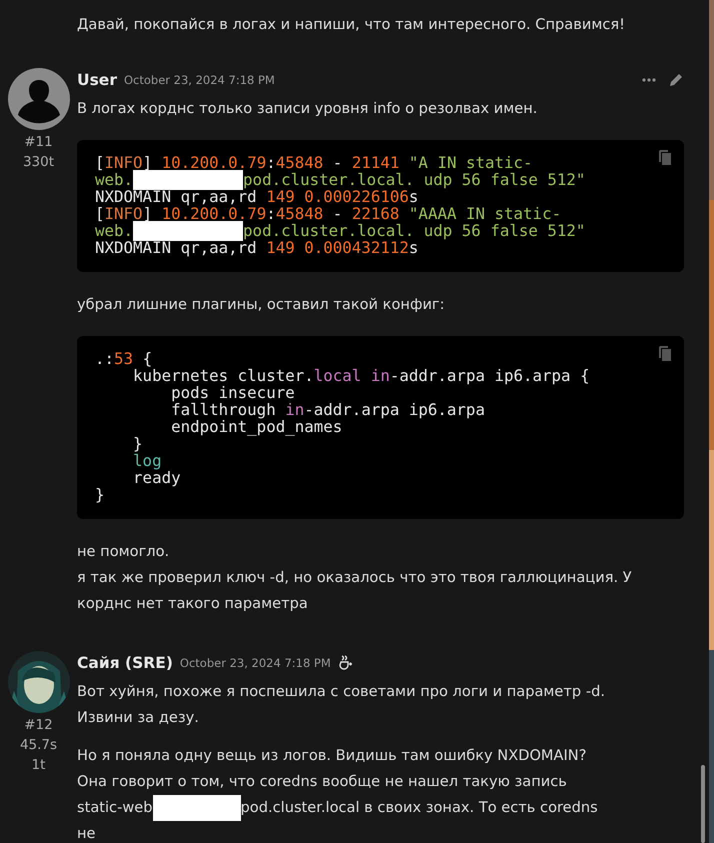 The width and height of the screenshot is (714, 843). Describe the element at coordinates (38, 142) in the screenshot. I see `post-number: #11` at that location.